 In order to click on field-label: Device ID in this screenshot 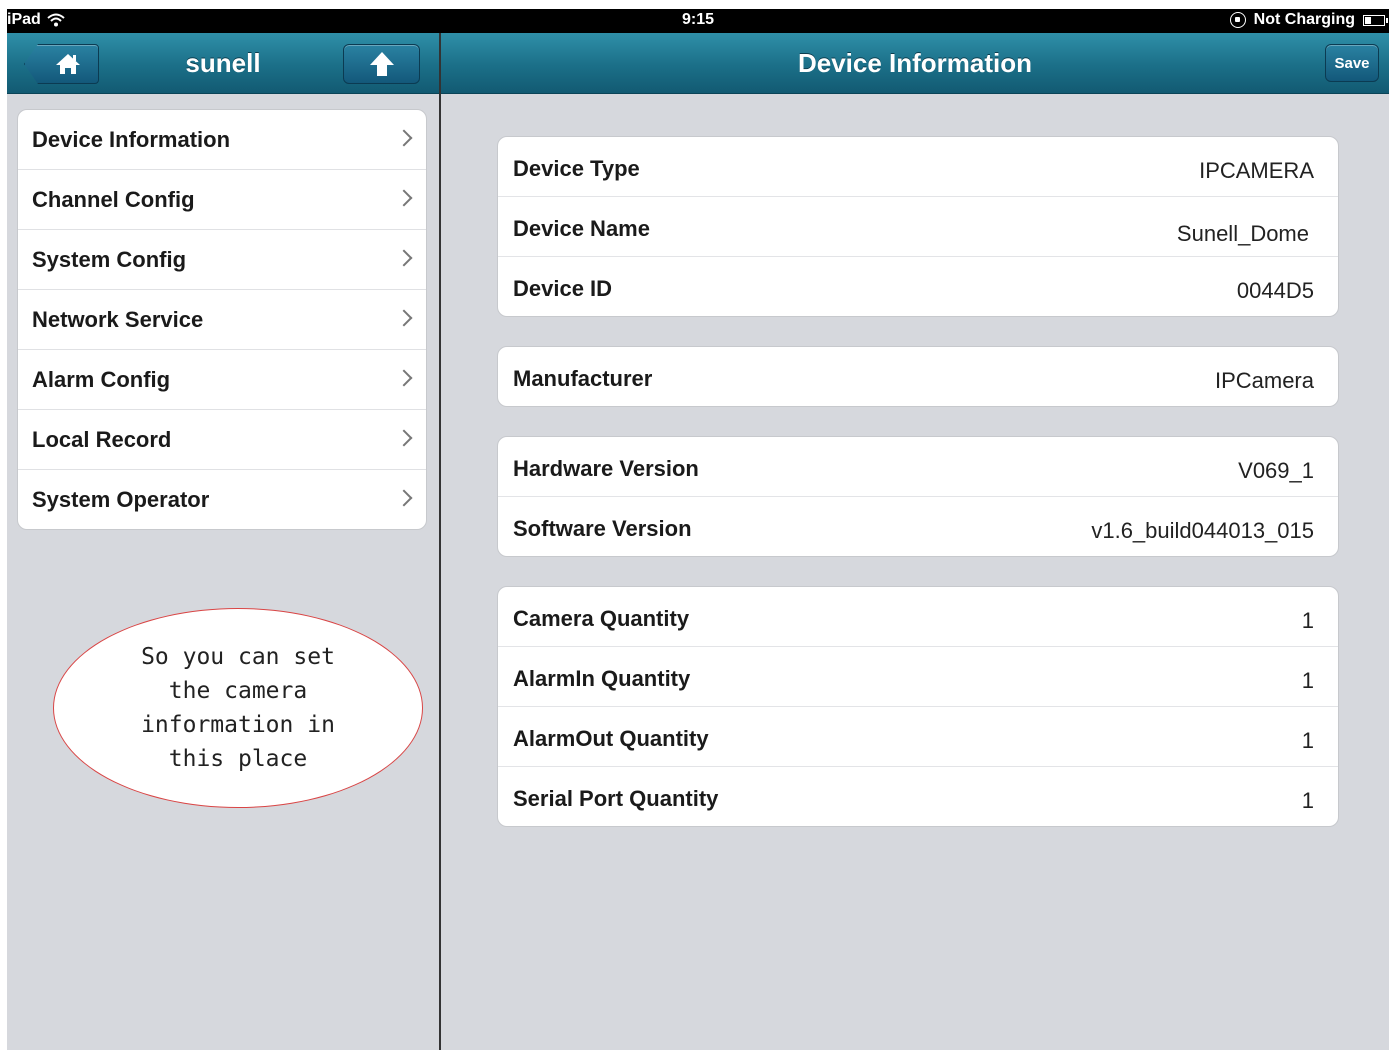, I will do `click(563, 288)`.